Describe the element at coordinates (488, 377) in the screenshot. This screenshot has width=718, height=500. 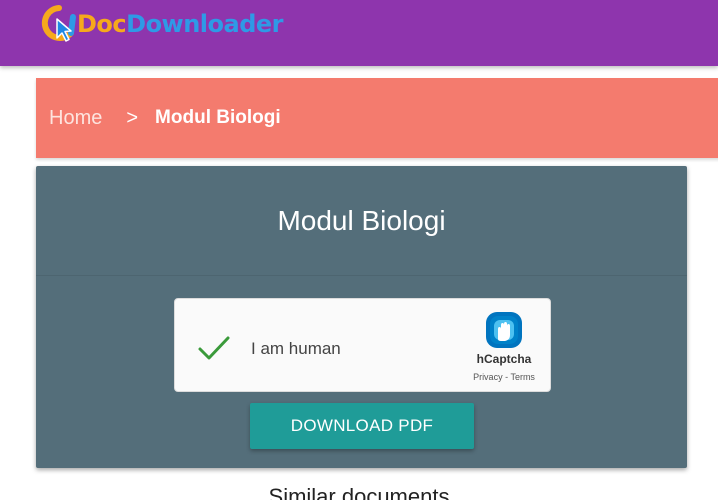
I see `privacy-link: Privacy` at that location.